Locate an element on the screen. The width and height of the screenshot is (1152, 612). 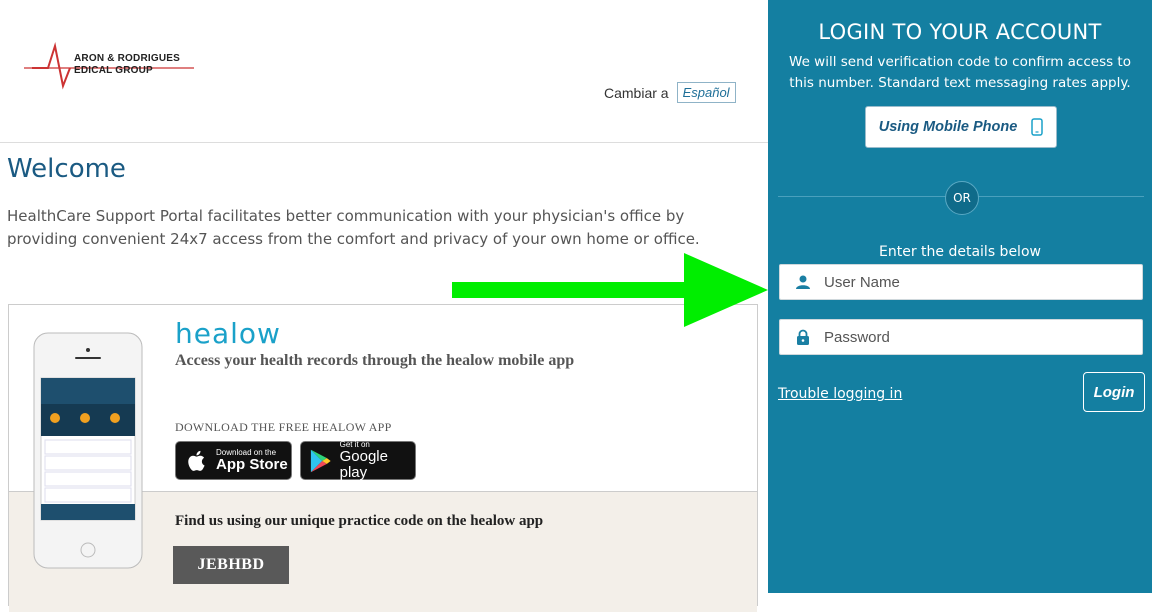
language-switcher: Cambiar a Español is located at coordinates (670, 92).